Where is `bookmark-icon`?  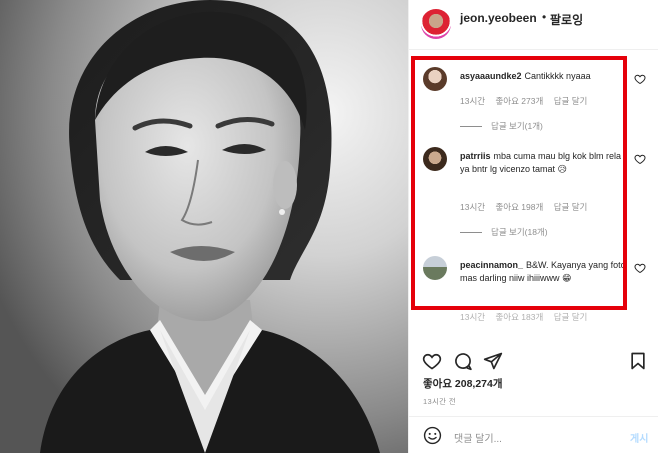 bookmark-icon is located at coordinates (638, 361).